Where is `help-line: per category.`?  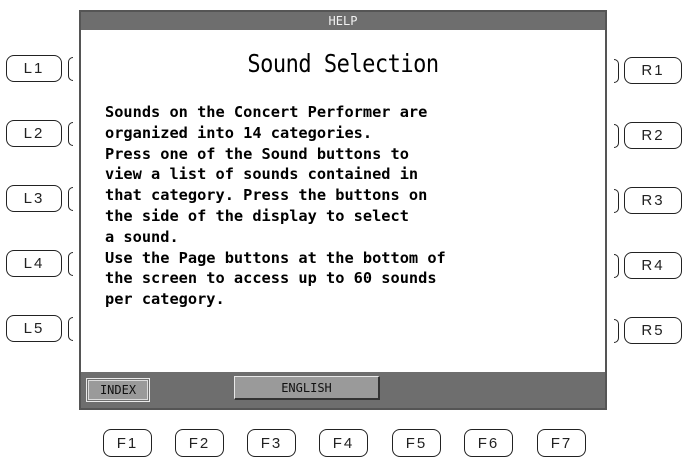 help-line: per category. is located at coordinates (165, 299).